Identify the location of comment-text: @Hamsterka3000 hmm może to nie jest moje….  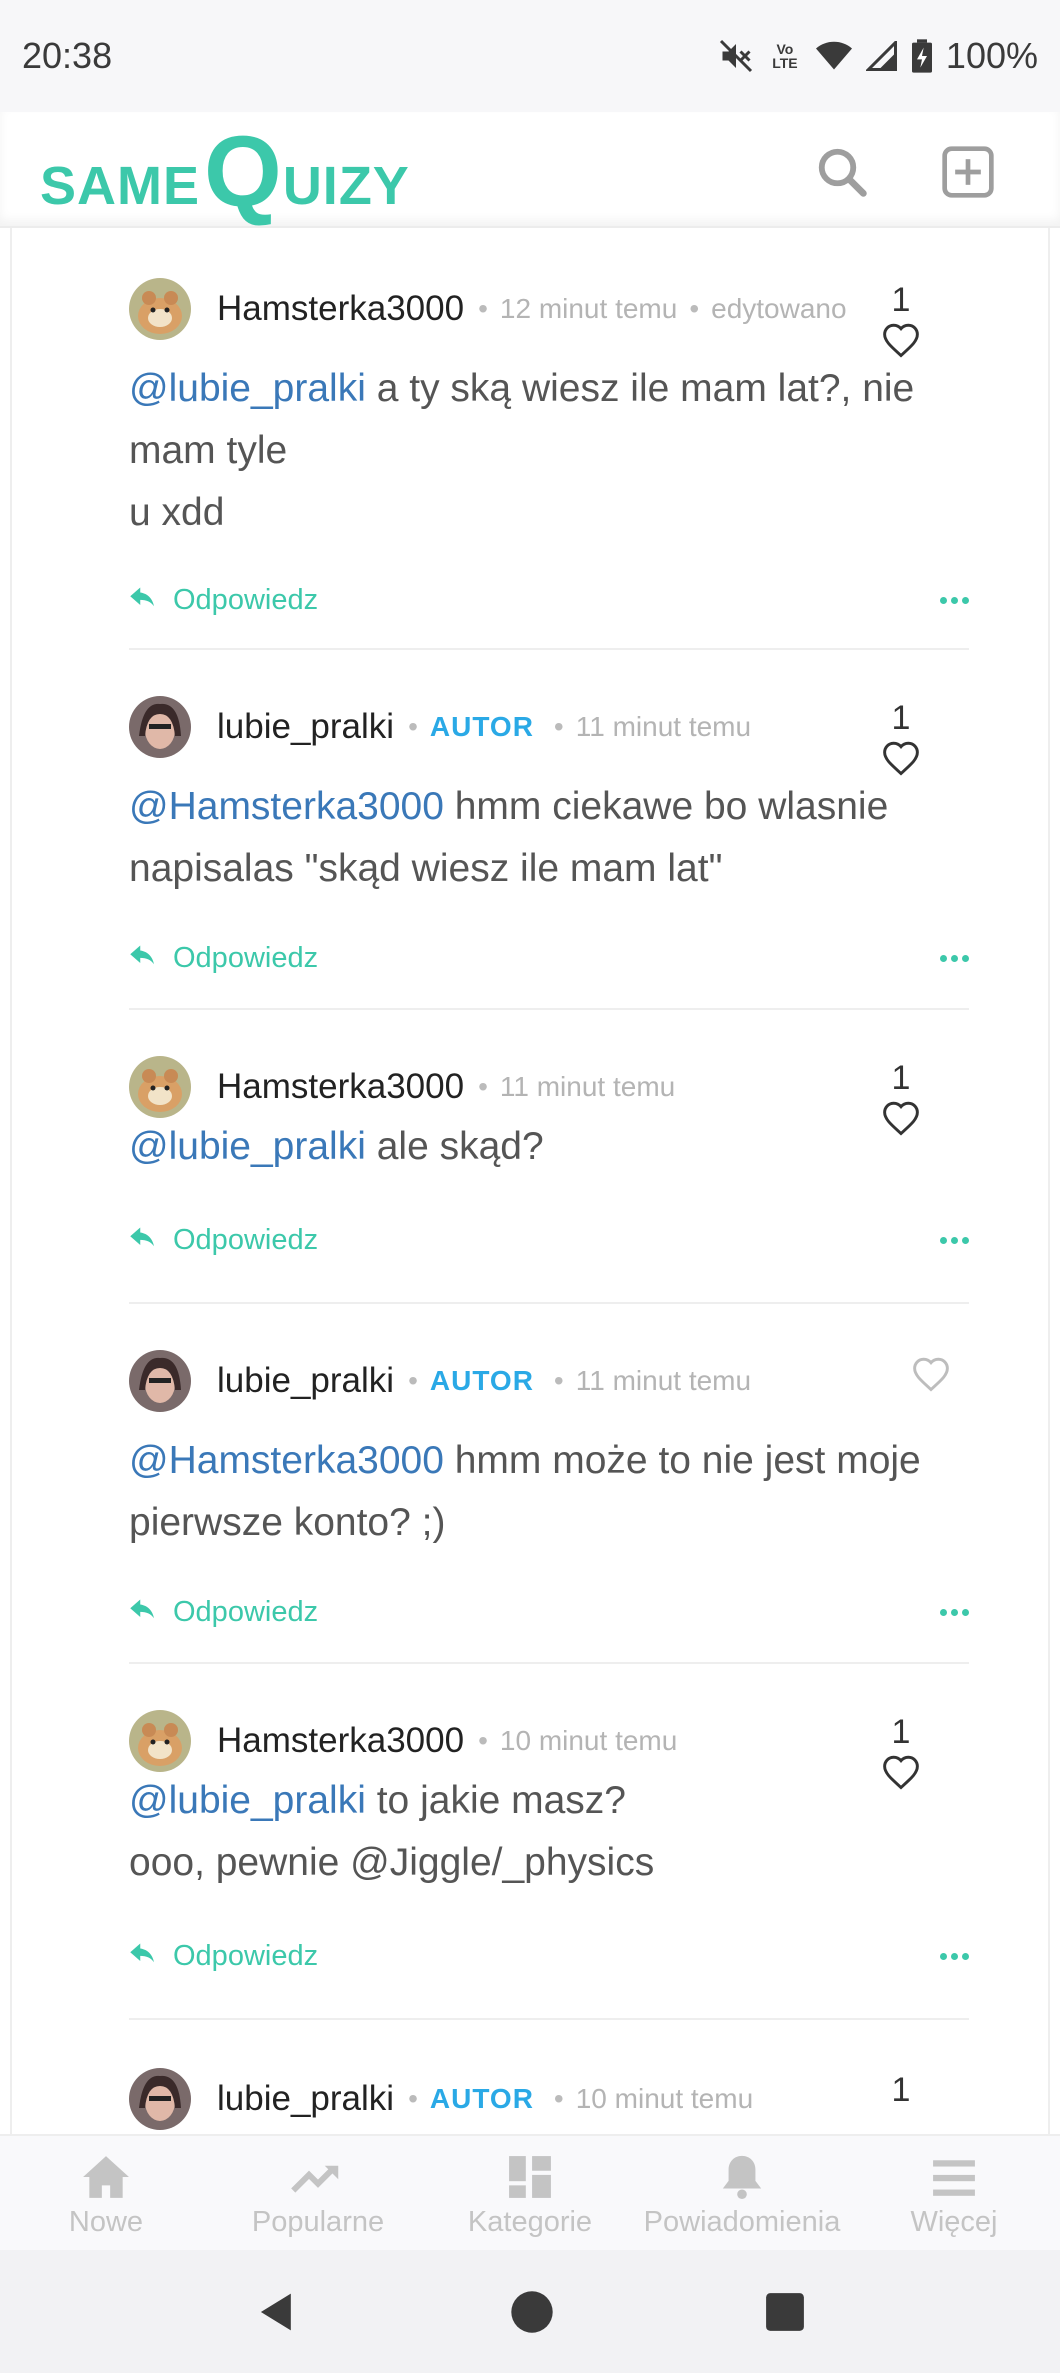
(525, 1491).